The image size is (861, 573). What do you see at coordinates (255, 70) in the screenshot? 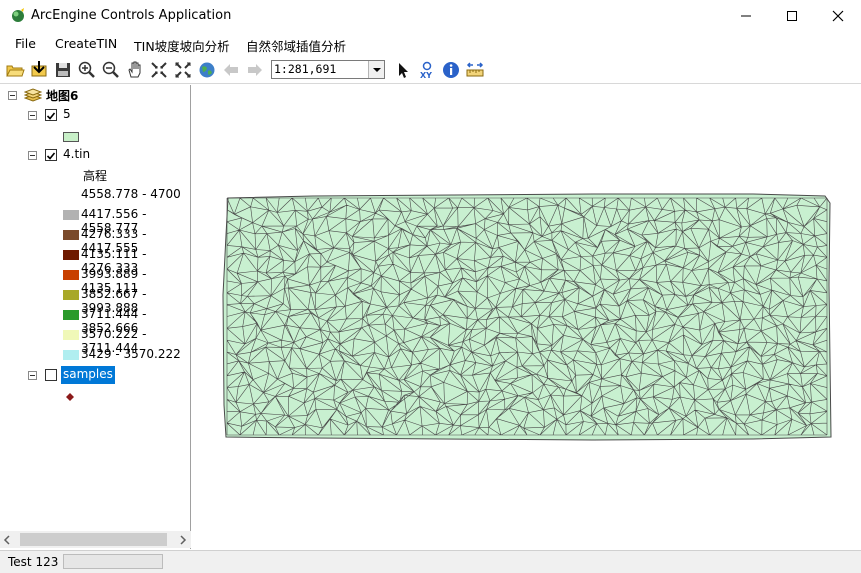
I see `forward-arrow-icon` at bounding box center [255, 70].